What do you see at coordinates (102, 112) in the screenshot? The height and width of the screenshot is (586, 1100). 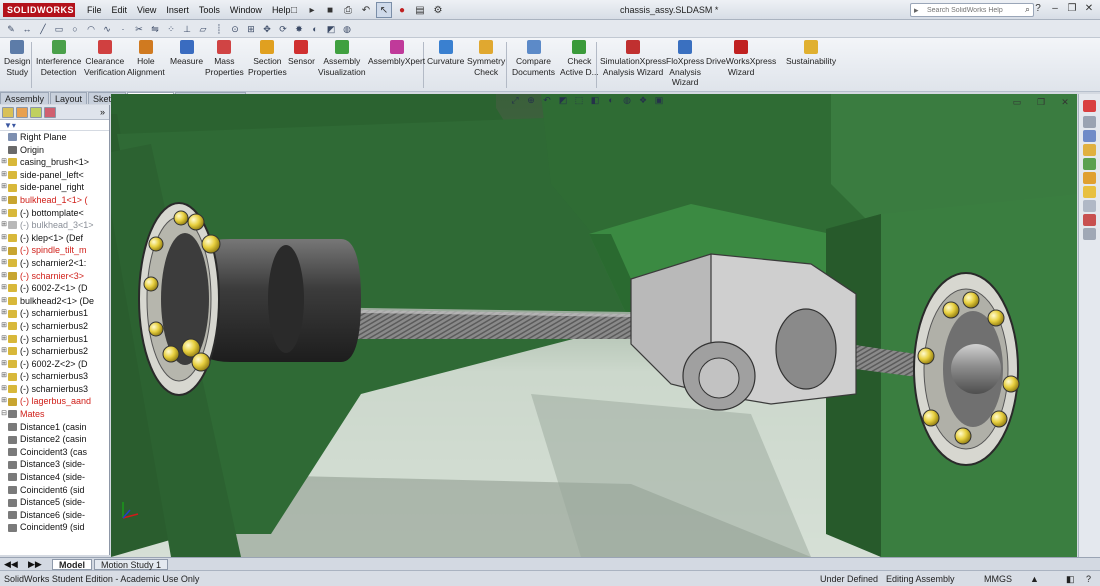 I see `expand-panel-icon: »` at bounding box center [102, 112].